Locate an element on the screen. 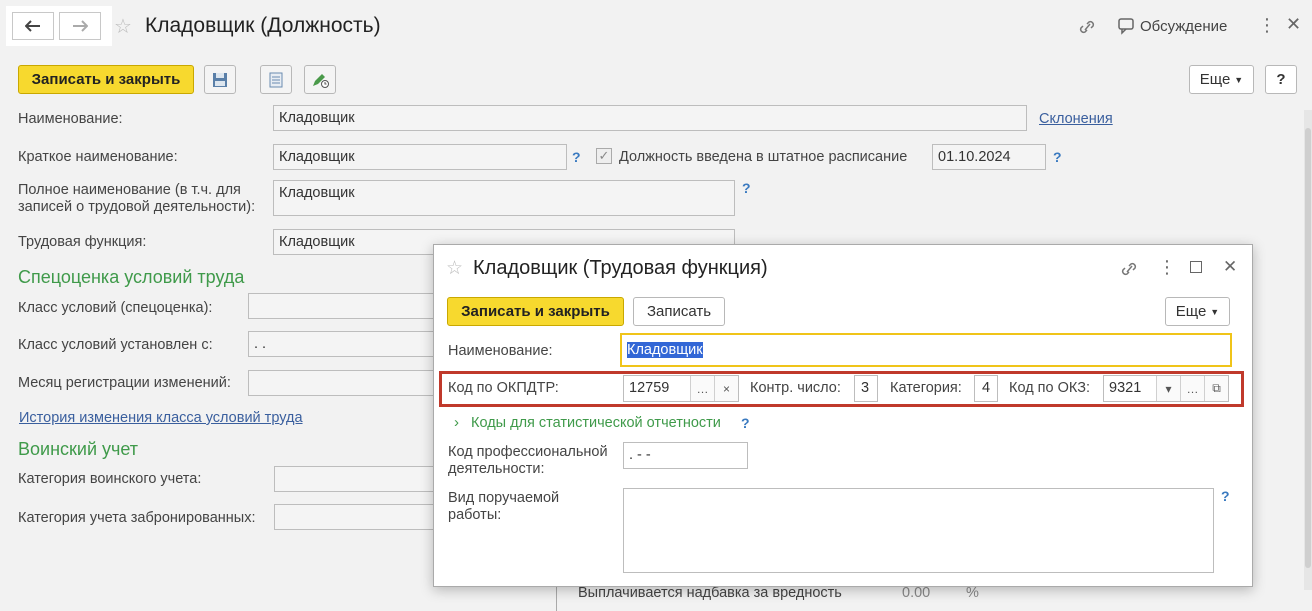 This screenshot has height=611, width=1312. document-list-icon is located at coordinates (276, 79).